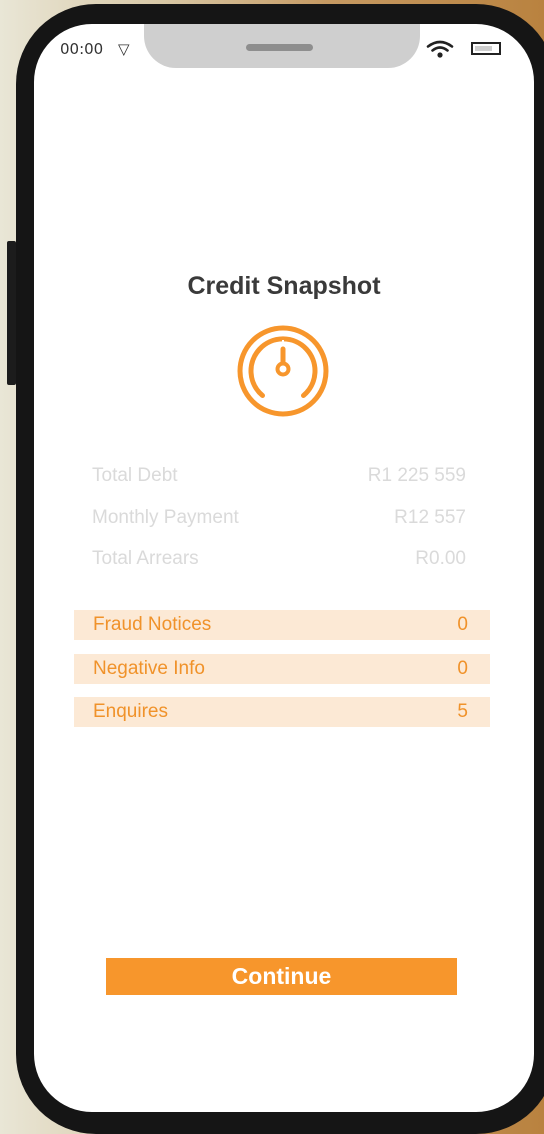  Describe the element at coordinates (124, 49) in the screenshot. I see `navigation-icon: ▽` at that location.